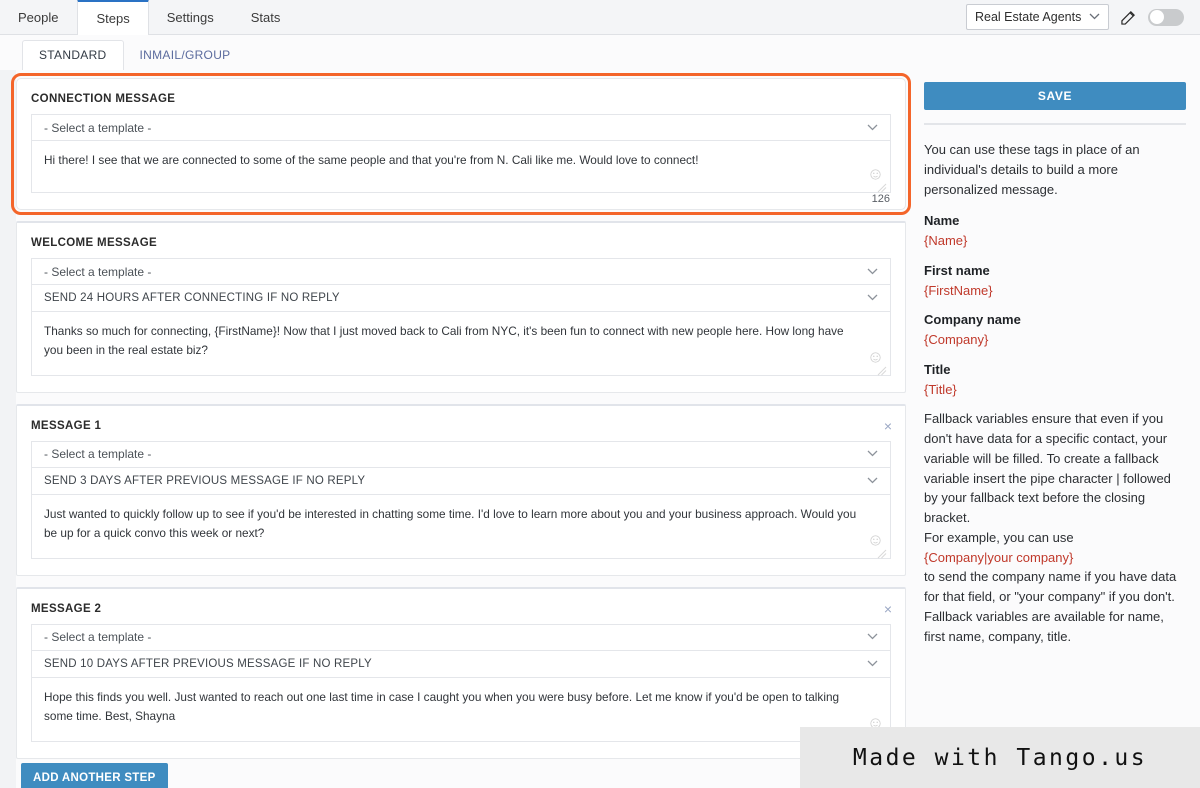  Describe the element at coordinates (888, 609) in the screenshot. I see `message-2-remove-button: ×` at that location.